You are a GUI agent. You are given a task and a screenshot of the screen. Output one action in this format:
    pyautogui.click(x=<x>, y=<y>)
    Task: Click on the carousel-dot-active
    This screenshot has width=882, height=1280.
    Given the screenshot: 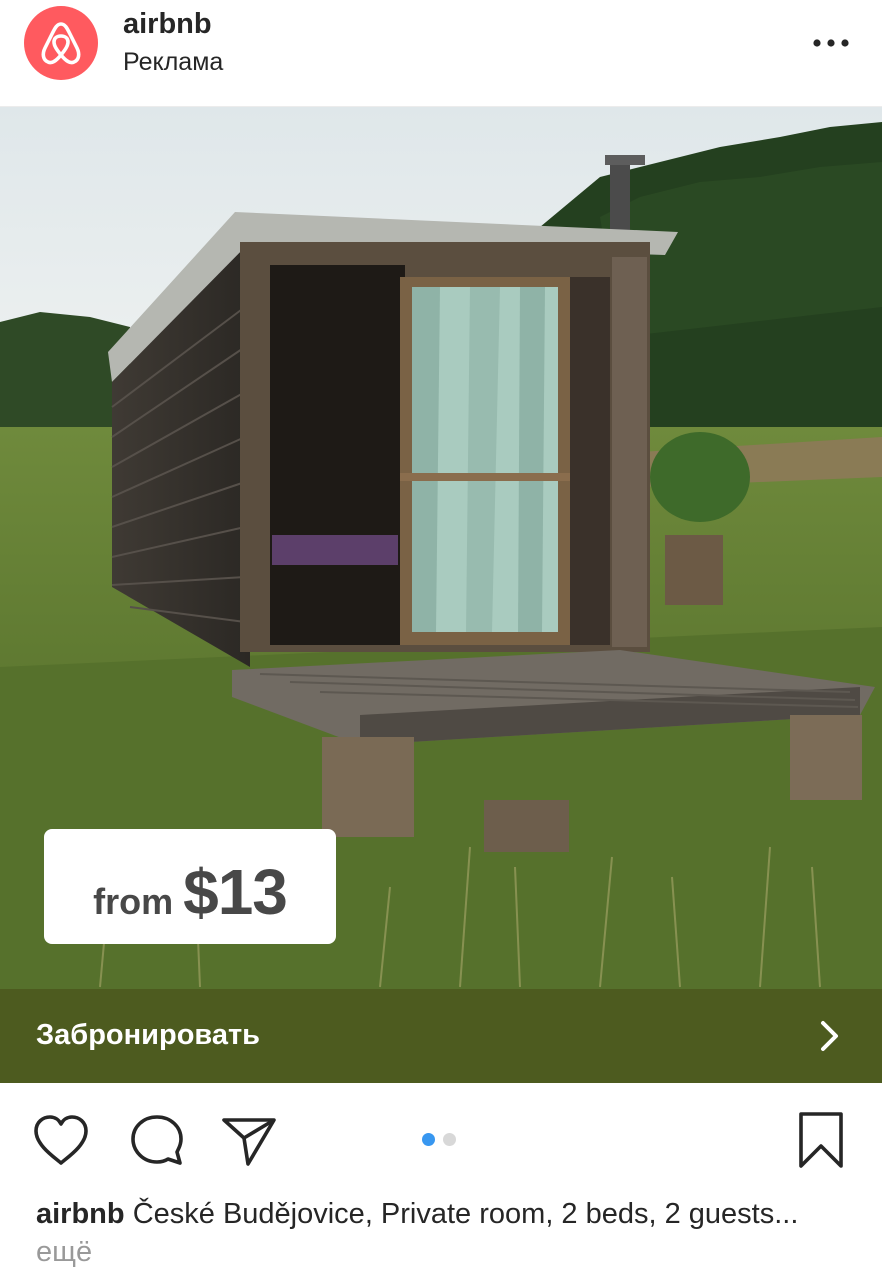 What is the action you would take?
    pyautogui.click(x=428, y=1139)
    